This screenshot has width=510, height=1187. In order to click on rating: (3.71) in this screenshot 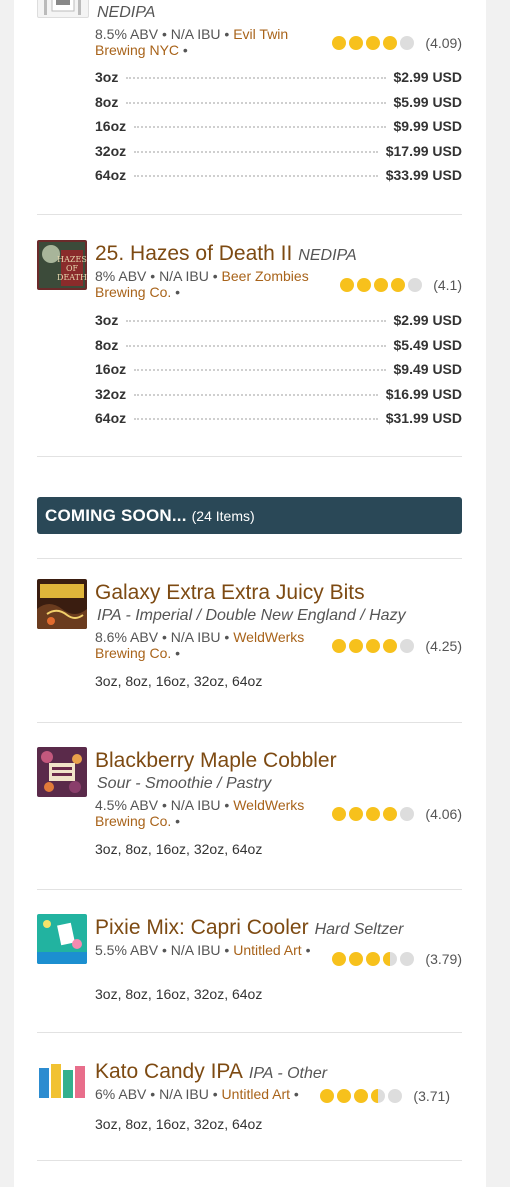, I will do `click(385, 1096)`.